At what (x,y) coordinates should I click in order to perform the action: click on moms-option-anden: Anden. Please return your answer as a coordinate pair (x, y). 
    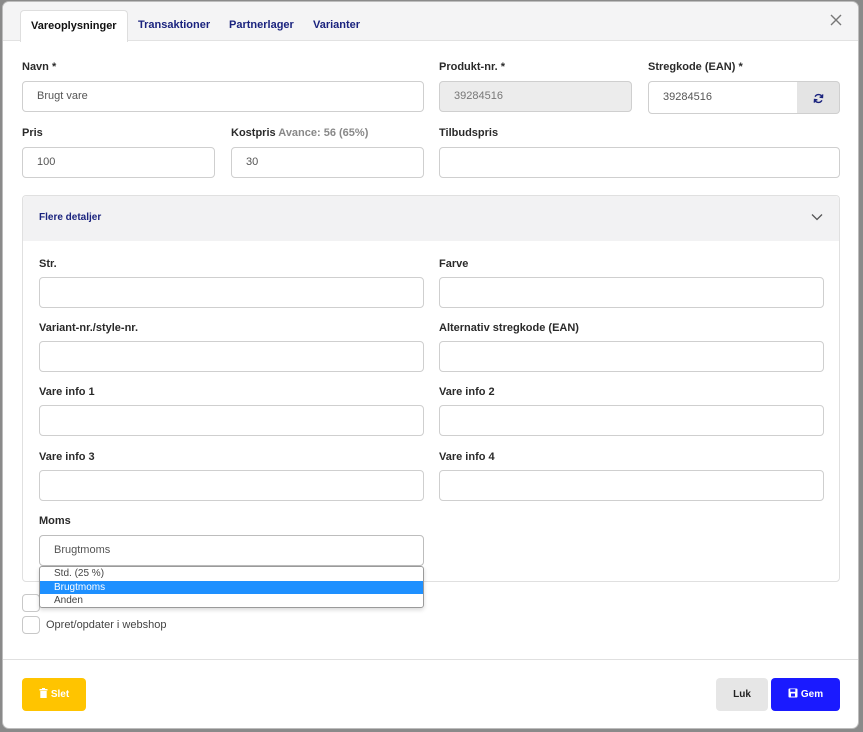
    Looking at the image, I should click on (231, 600).